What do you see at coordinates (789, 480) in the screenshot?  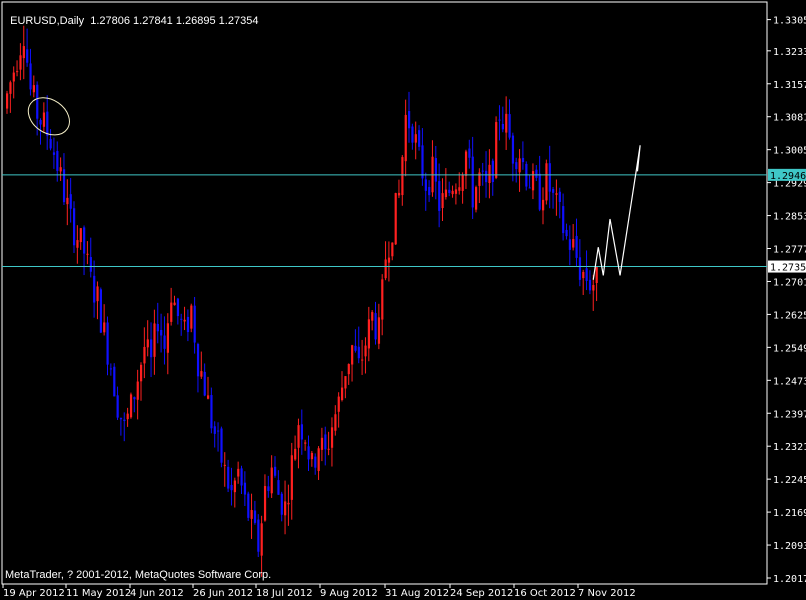 I see `price-axis-label: 1.22450` at bounding box center [789, 480].